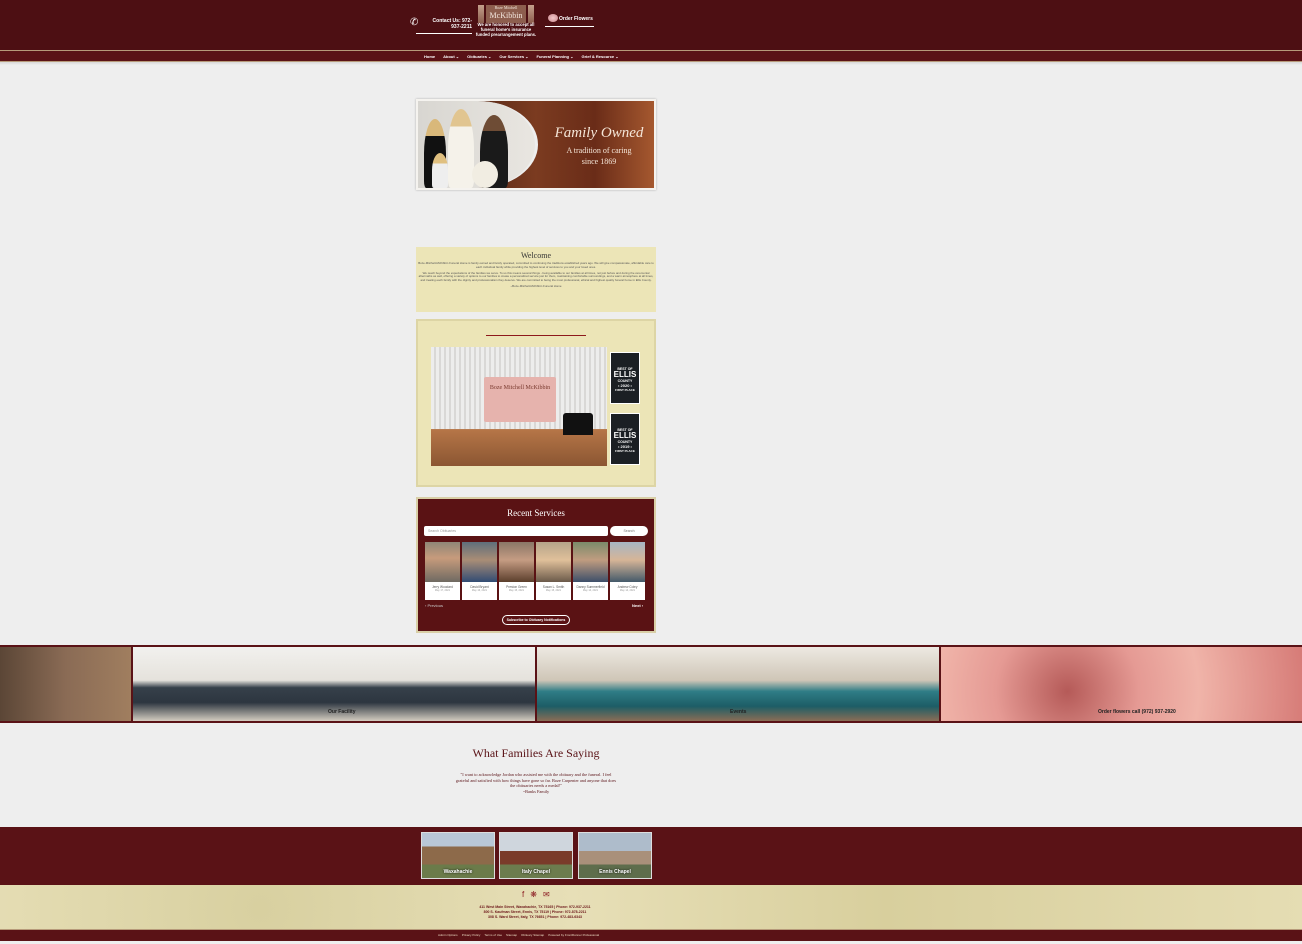  What do you see at coordinates (576, 19) in the screenshot?
I see `order-flowers-link: Order Flowers` at bounding box center [576, 19].